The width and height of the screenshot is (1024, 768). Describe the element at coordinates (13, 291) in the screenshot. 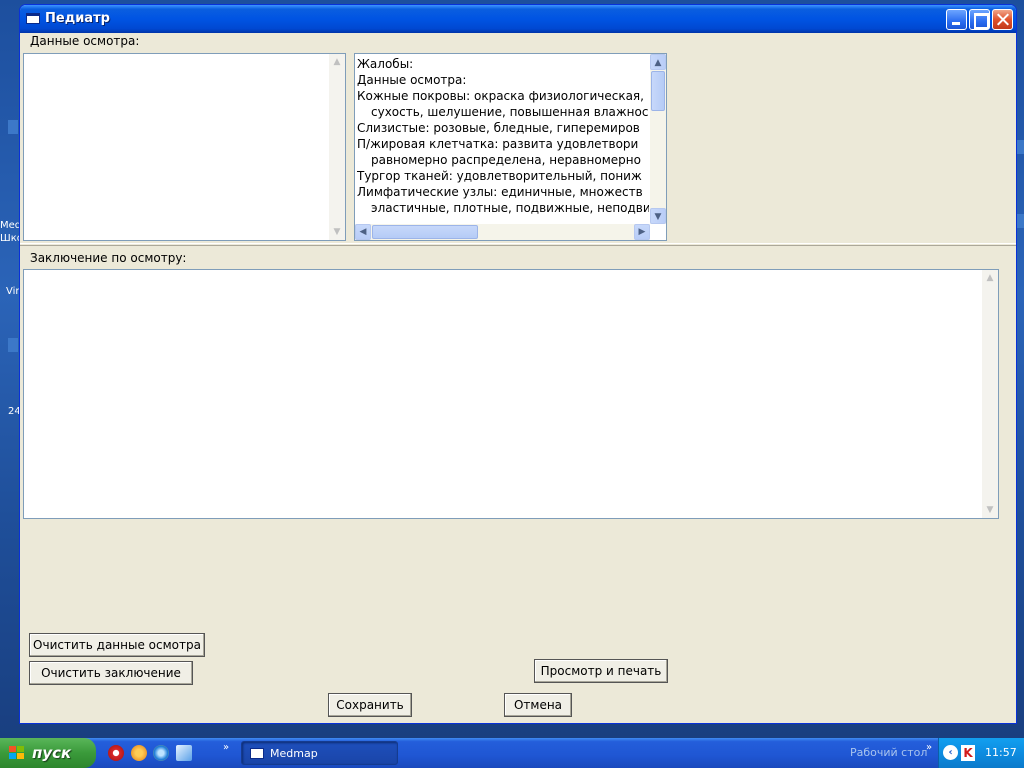

I see `desktop-label-fragment: Vir` at that location.